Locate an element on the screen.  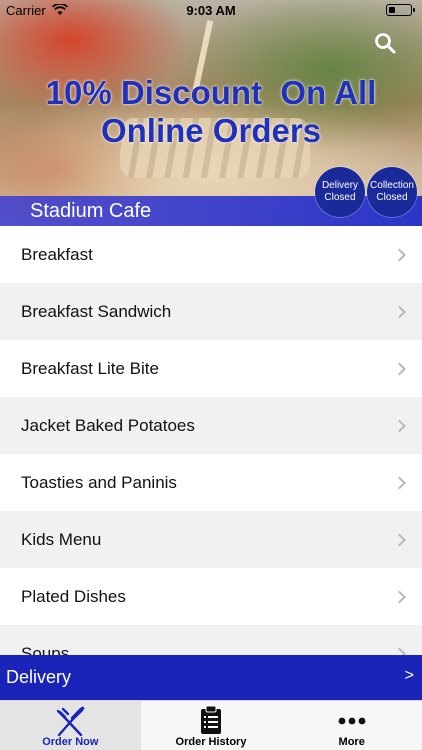
tab-label: Order Now is located at coordinates (70, 742).